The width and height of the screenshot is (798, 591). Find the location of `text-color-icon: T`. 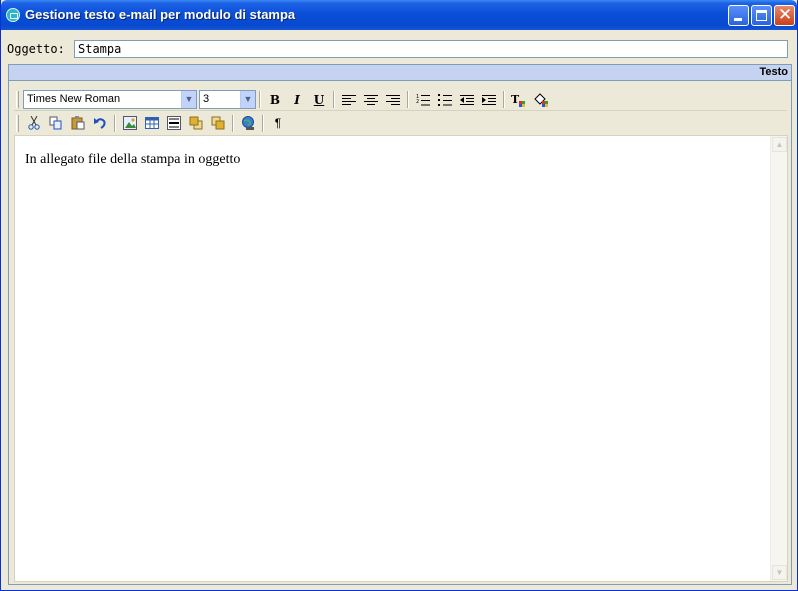

text-color-icon: T is located at coordinates (518, 100).